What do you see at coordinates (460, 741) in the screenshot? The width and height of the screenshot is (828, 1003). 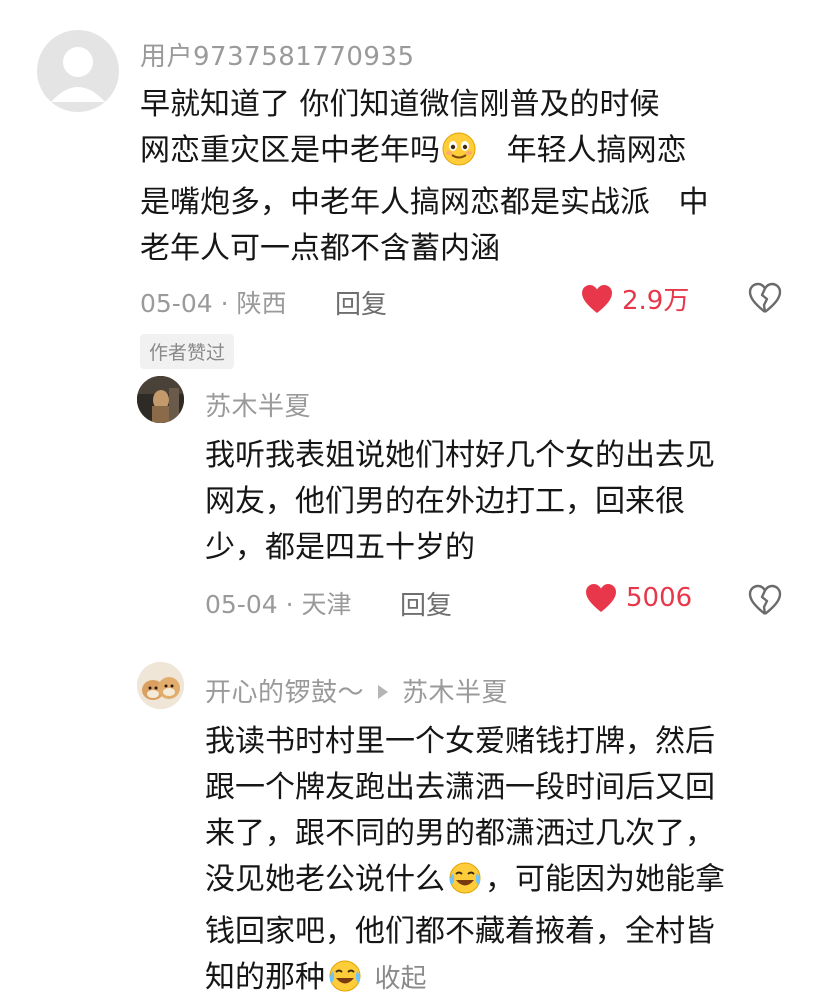 I see `text-line: 我读书时村里一个女爱赌钱打牌，然后` at bounding box center [460, 741].